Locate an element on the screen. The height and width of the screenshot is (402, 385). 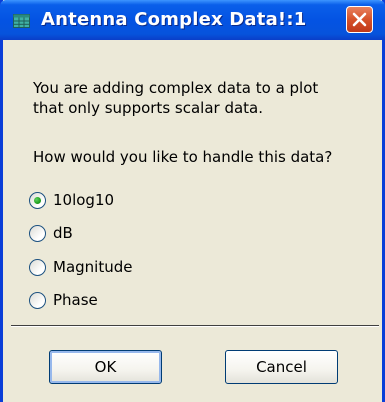
message-line-2: that only supports scalar data. is located at coordinates (148, 108).